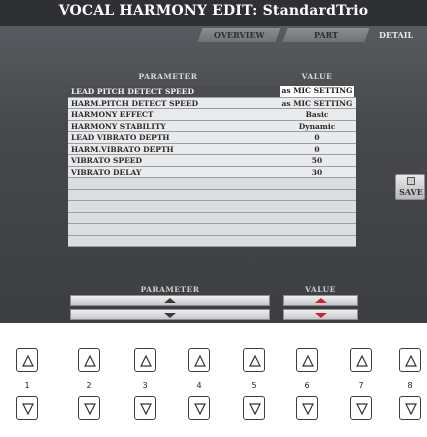 Image resolution: width=427 pixels, height=437 pixels. What do you see at coordinates (212, 92) in the screenshot?
I see `table-row: LEAD PITCH DETECT SPEED as MIC SETTING` at bounding box center [212, 92].